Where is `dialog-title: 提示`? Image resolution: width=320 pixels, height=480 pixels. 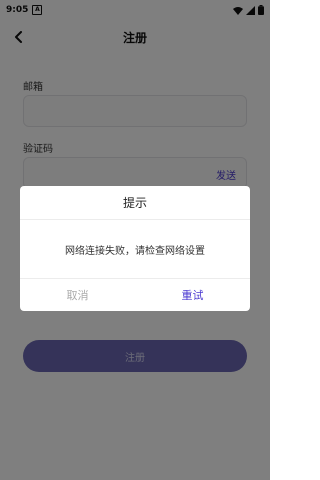
dialog-title: 提示 is located at coordinates (134, 203).